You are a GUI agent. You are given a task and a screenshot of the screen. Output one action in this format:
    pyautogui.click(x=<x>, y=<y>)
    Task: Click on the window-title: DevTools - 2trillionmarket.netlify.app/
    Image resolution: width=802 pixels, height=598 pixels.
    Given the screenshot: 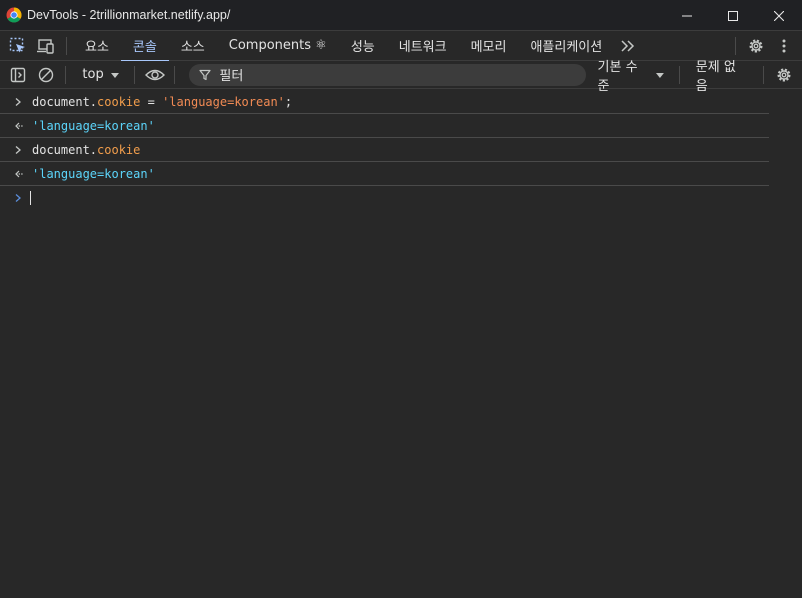 What is the action you would take?
    pyautogui.click(x=129, y=15)
    